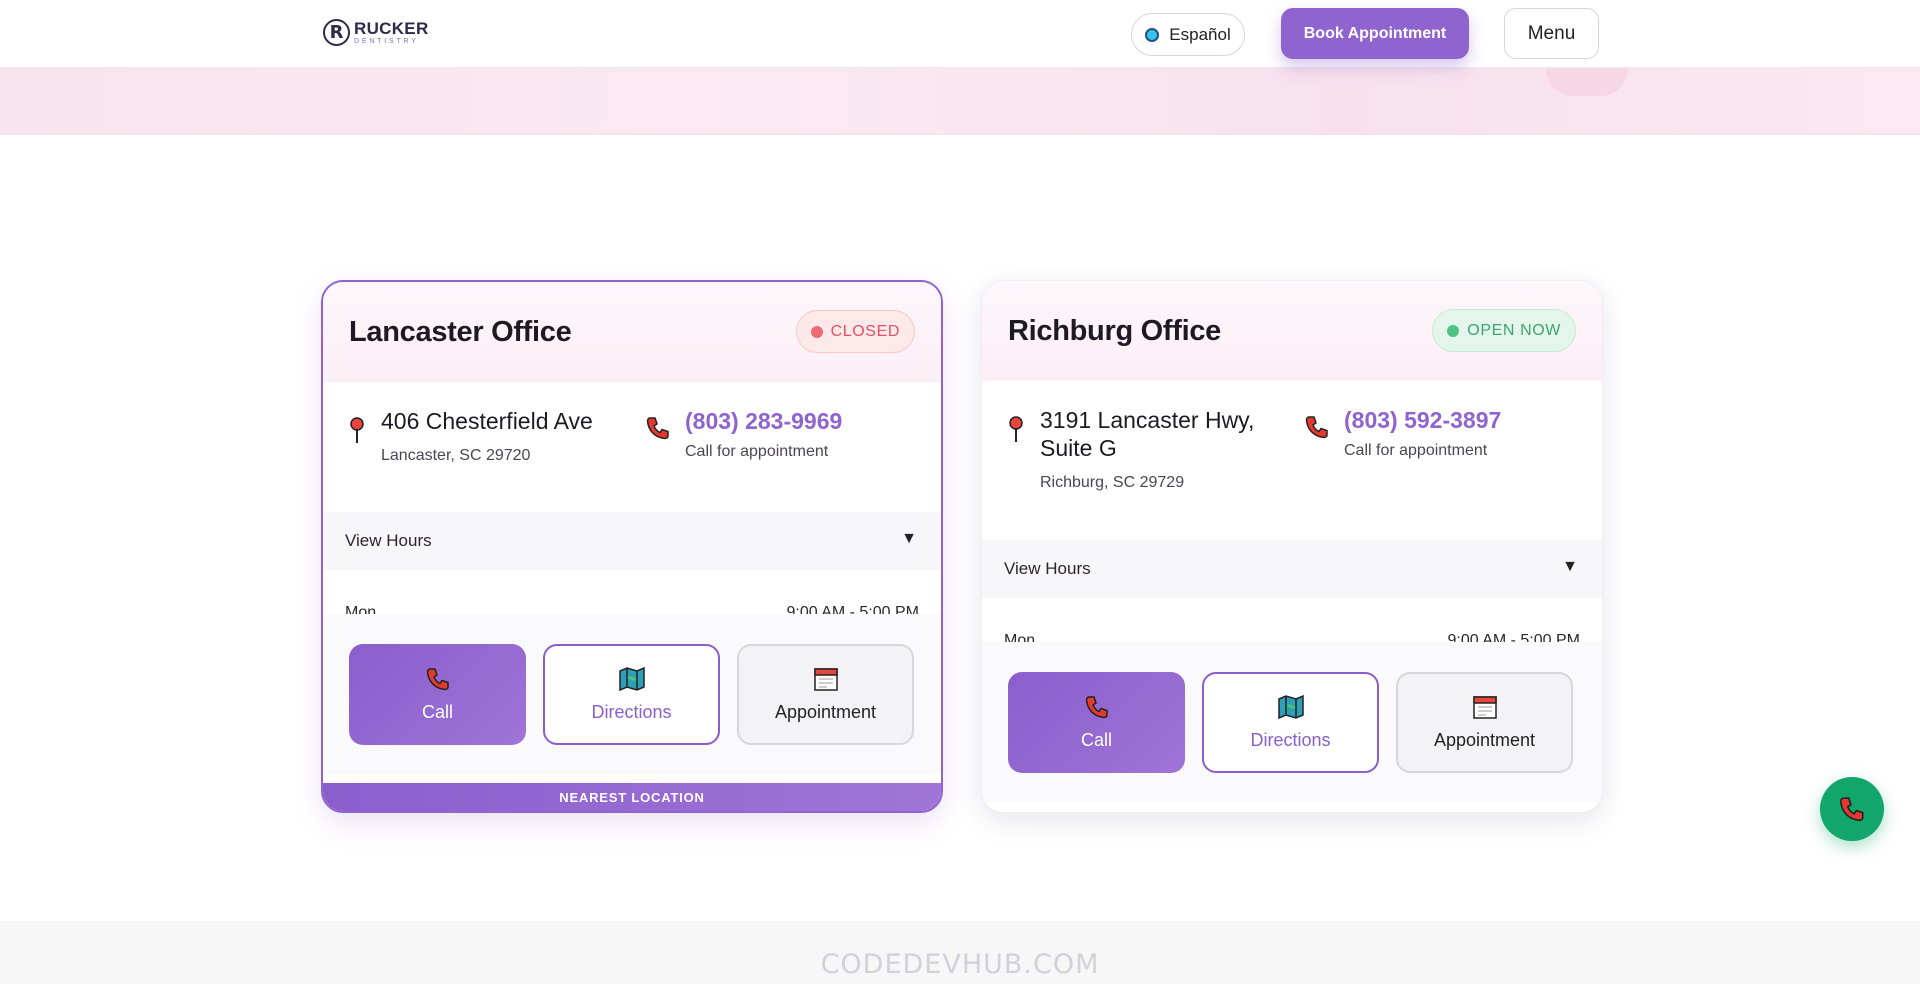 This screenshot has width=1920, height=984. What do you see at coordinates (1587, 82) in the screenshot?
I see `decorative-bubble` at bounding box center [1587, 82].